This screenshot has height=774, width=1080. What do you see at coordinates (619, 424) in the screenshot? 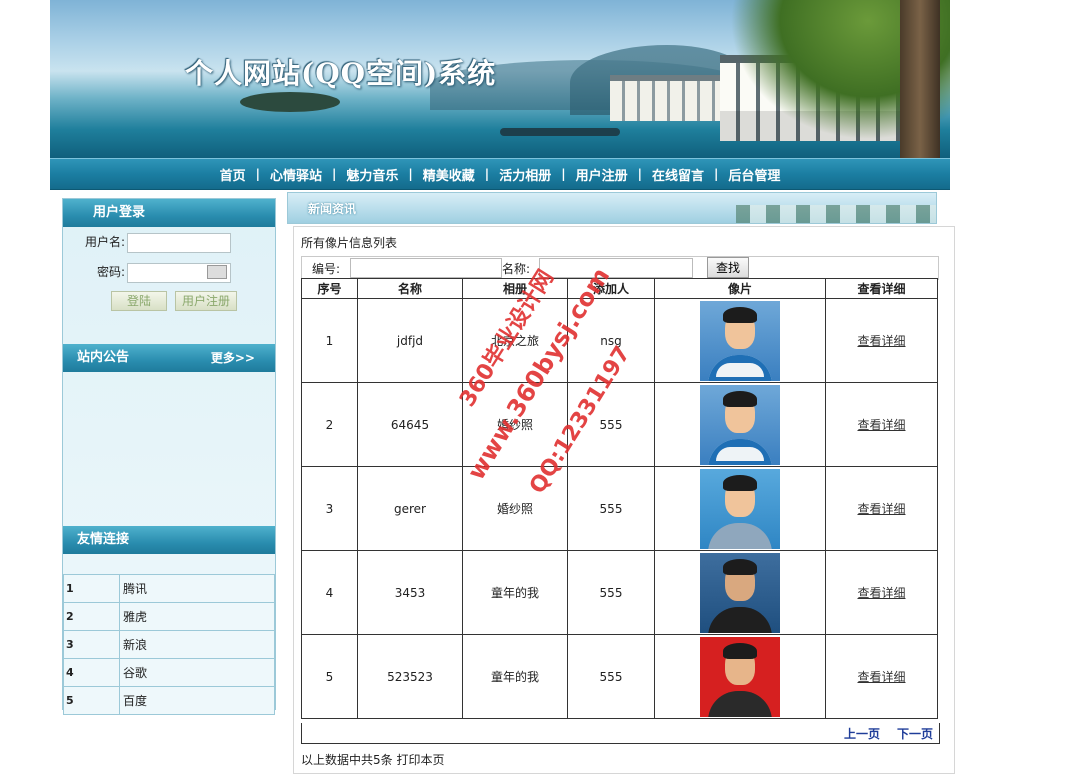
I see `table-row: 2 64645 婚纱照 555 查看详细` at bounding box center [619, 424].